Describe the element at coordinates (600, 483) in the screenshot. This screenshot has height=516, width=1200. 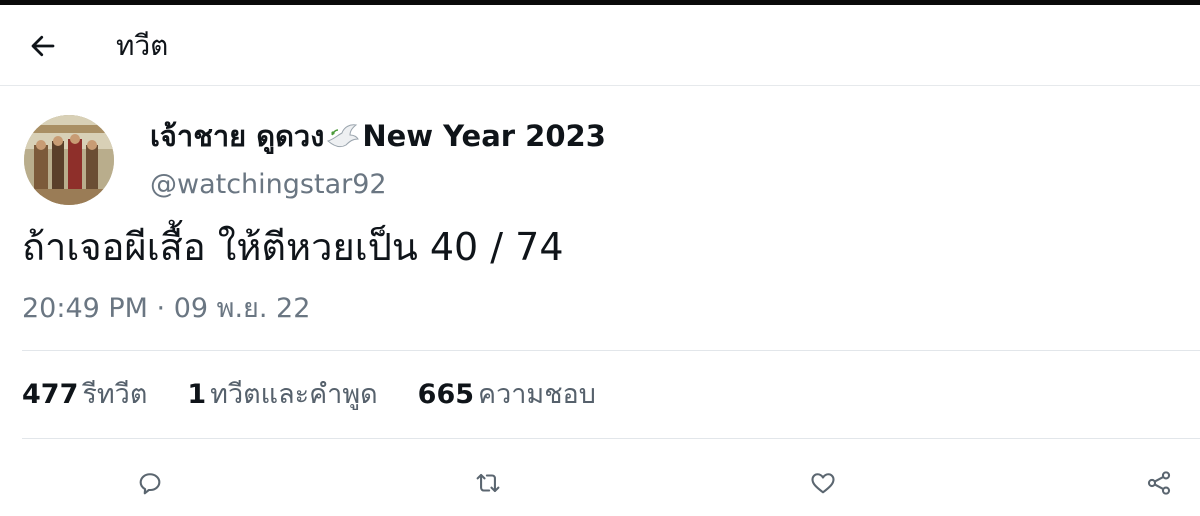
I see `action-bar` at that location.